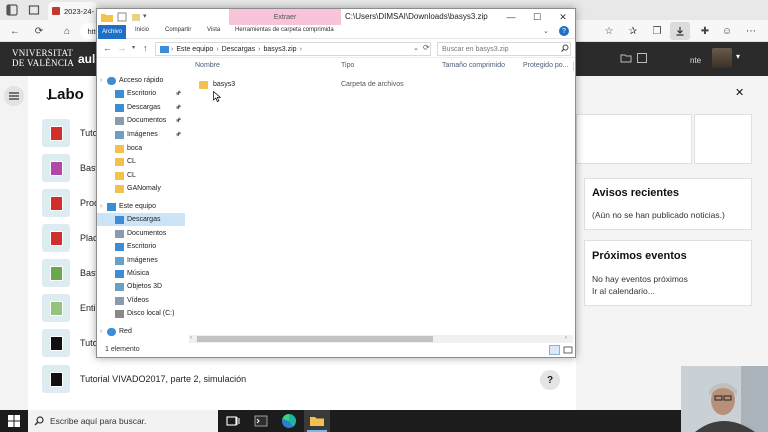 Image resolution: width=768 pixels, height=432 pixels. I want to click on nav-item: › Red, so click(141, 331).